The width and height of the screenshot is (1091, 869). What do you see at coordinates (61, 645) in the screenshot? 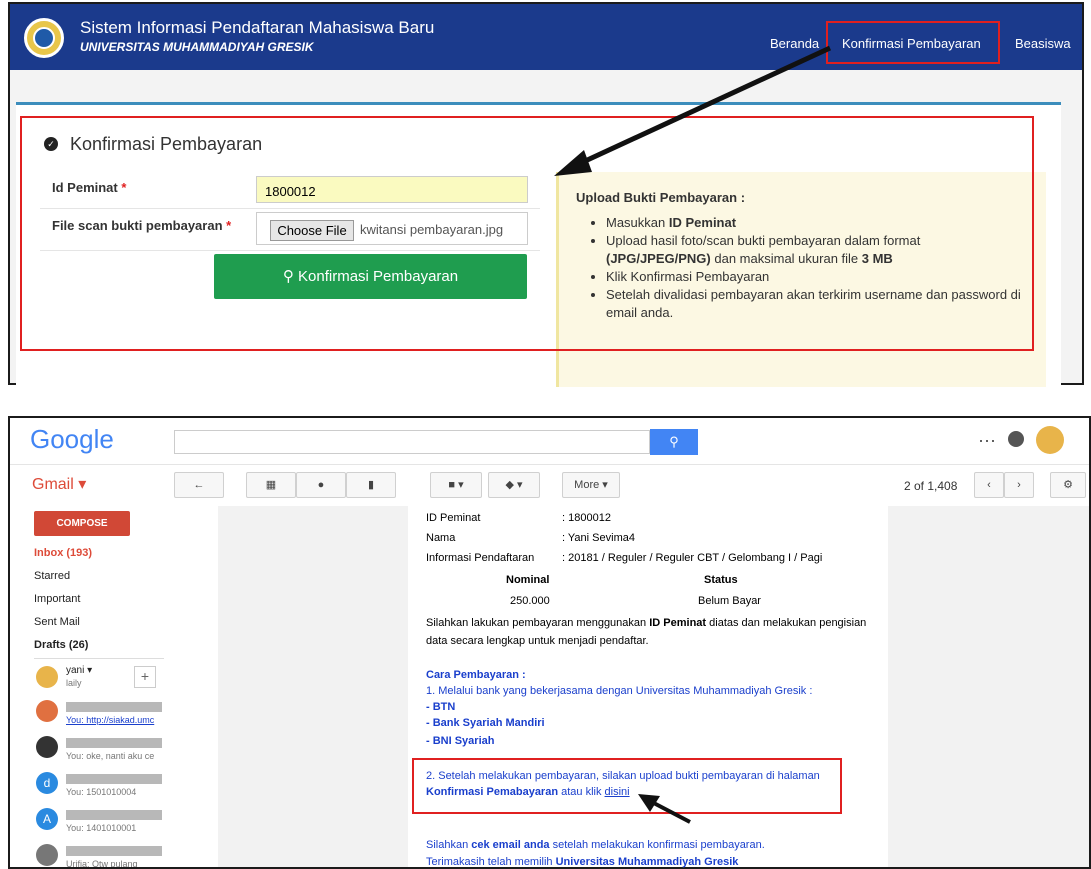
I see `folder-drafts: Drafts (26)` at bounding box center [61, 645].